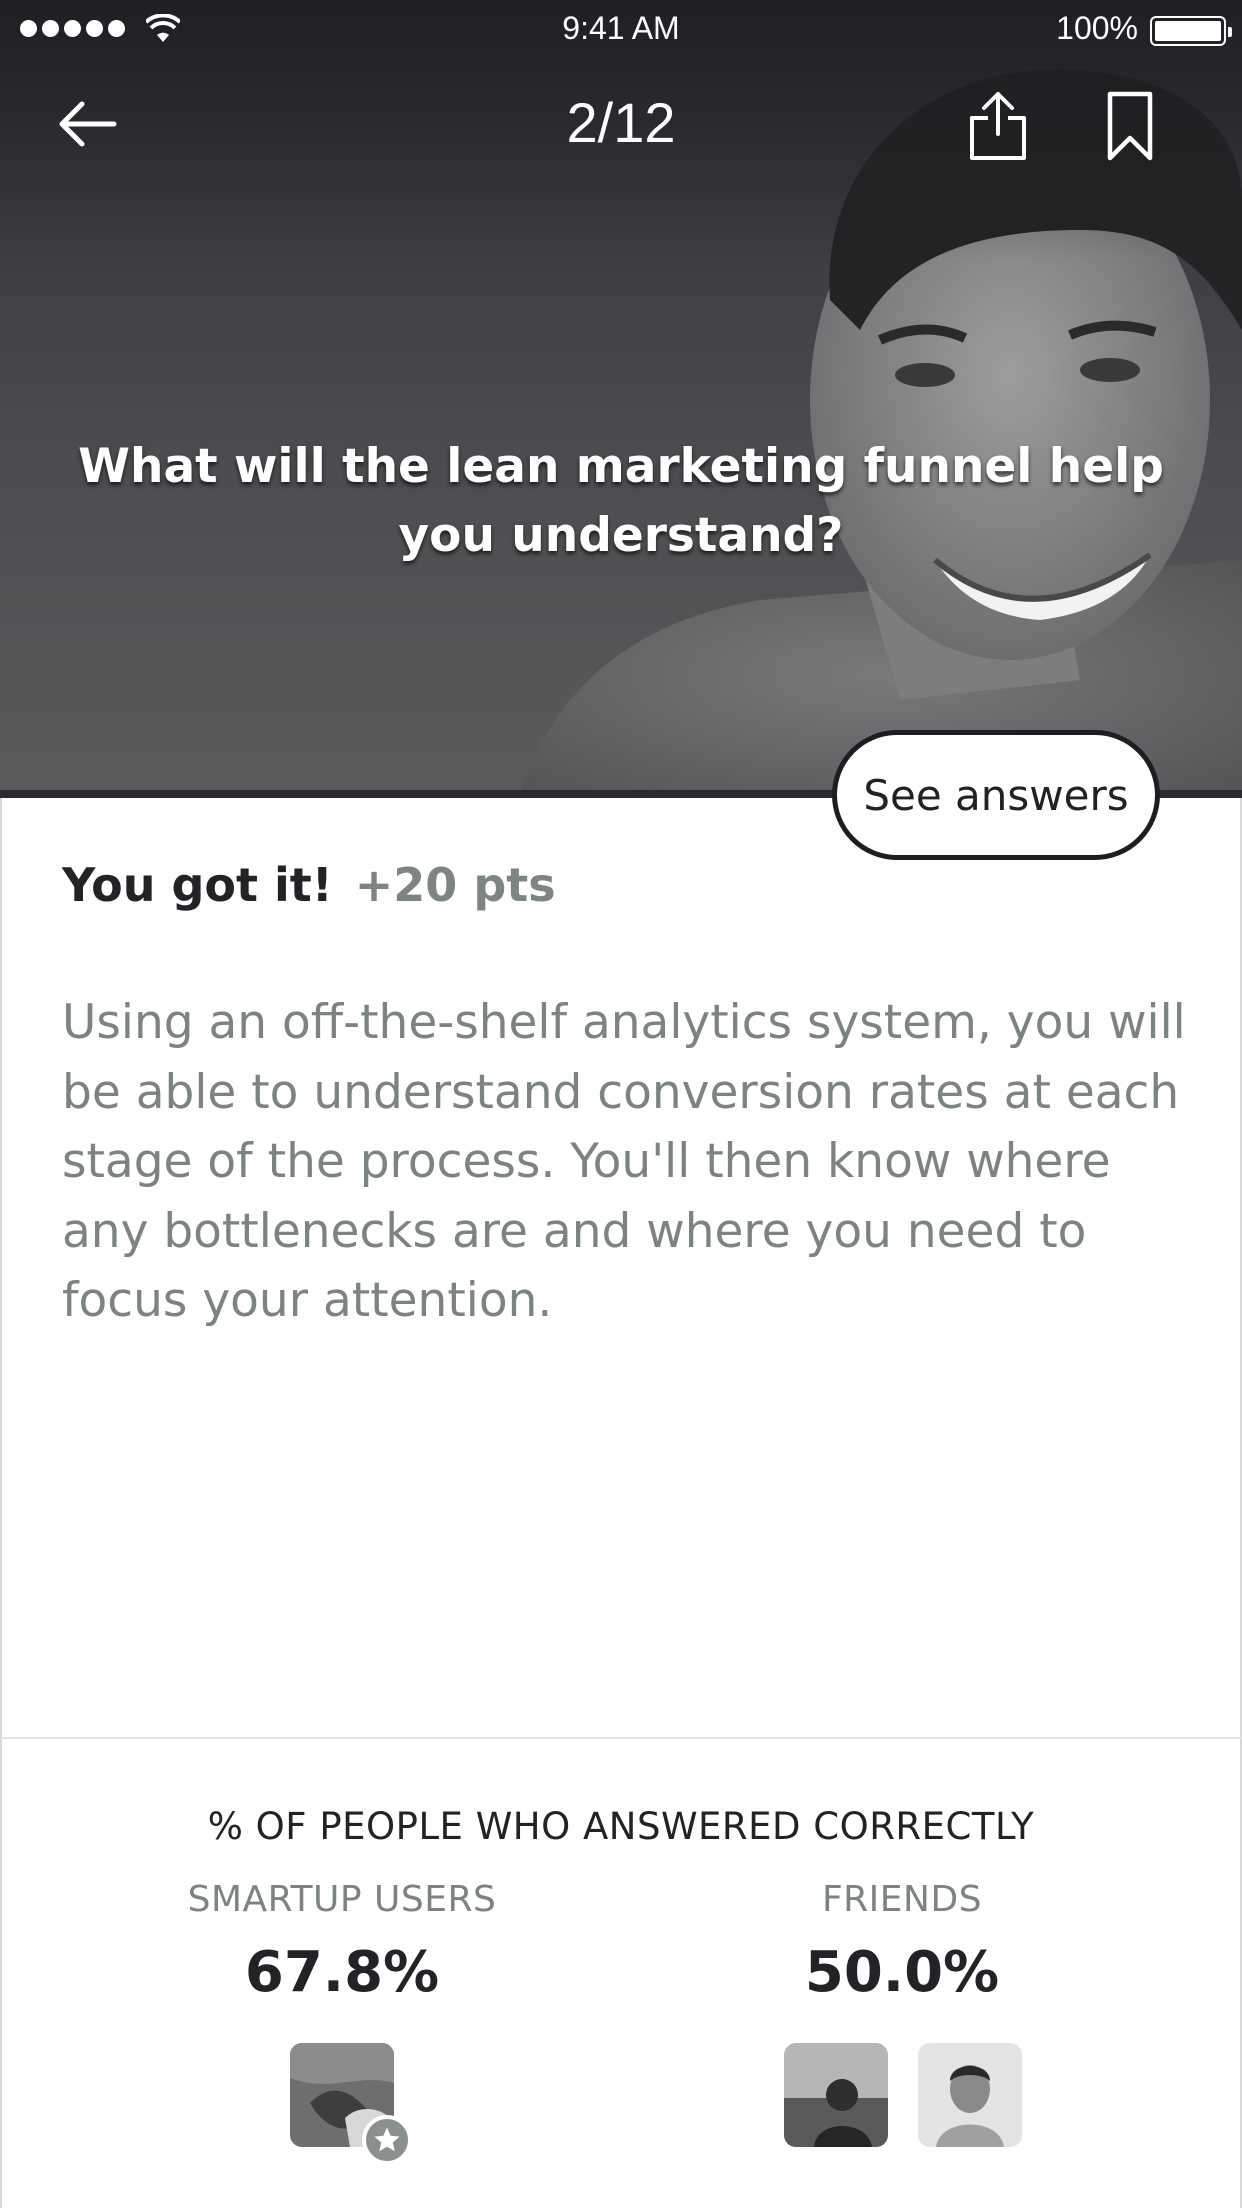 The image size is (1242, 2208). What do you see at coordinates (621, 30) in the screenshot?
I see `status-bar: 9:41 AM 100%` at bounding box center [621, 30].